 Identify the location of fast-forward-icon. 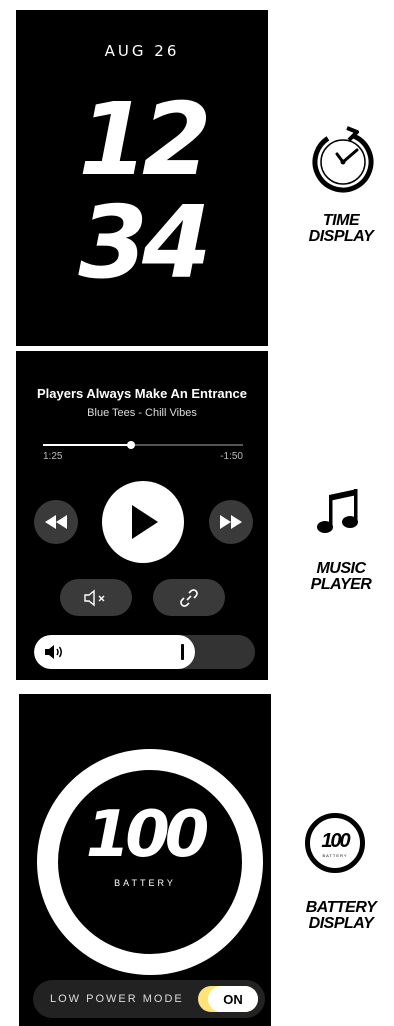
(231, 522).